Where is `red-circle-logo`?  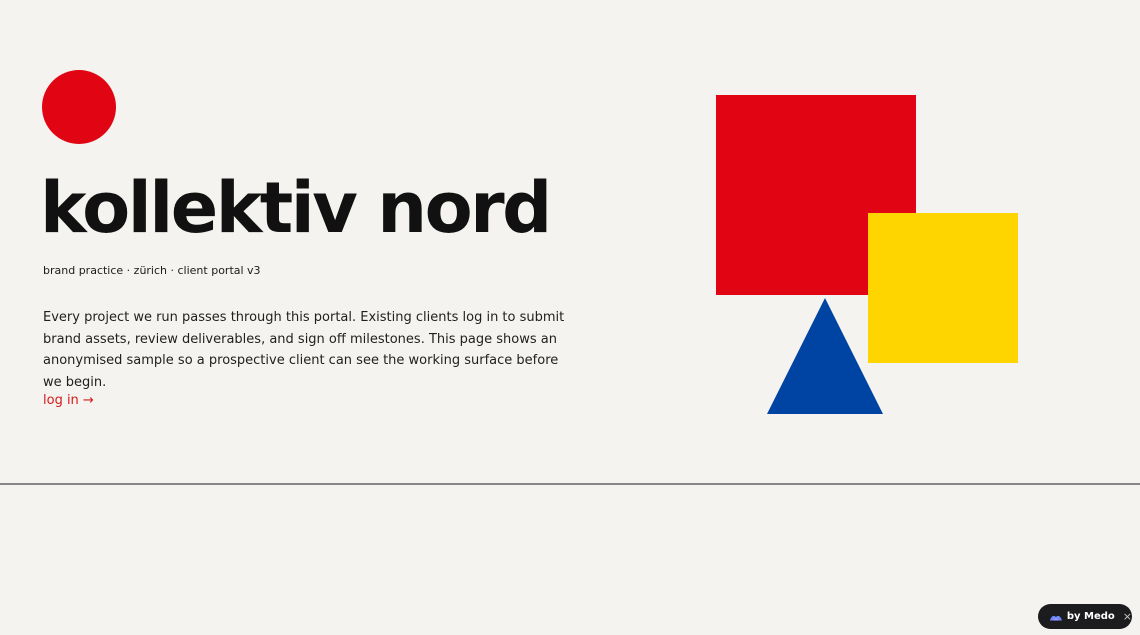
red-circle-logo is located at coordinates (79, 107).